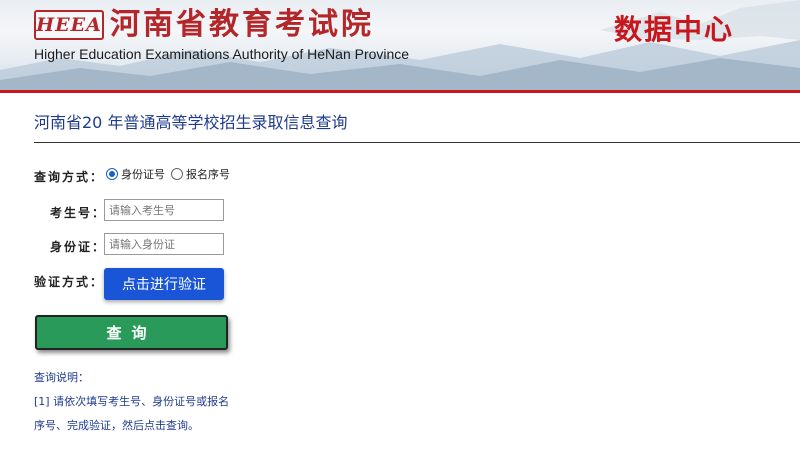  What do you see at coordinates (132, 413) in the screenshot?
I see `notes-line: [1] 请依次填写考生号、身份证号或报名序号、完成验证，然后点击查询。` at bounding box center [132, 413].